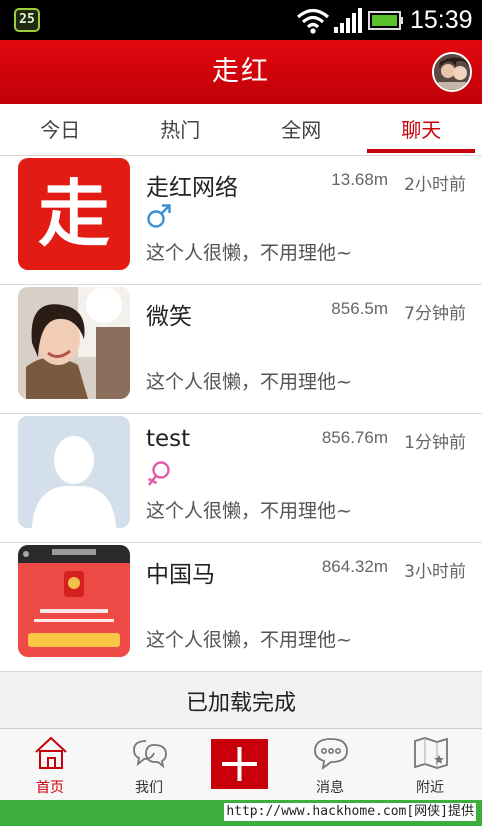 Image resolution: width=482 pixels, height=826 pixels. I want to click on load-complete-text: 已加载完成, so click(240, 703).